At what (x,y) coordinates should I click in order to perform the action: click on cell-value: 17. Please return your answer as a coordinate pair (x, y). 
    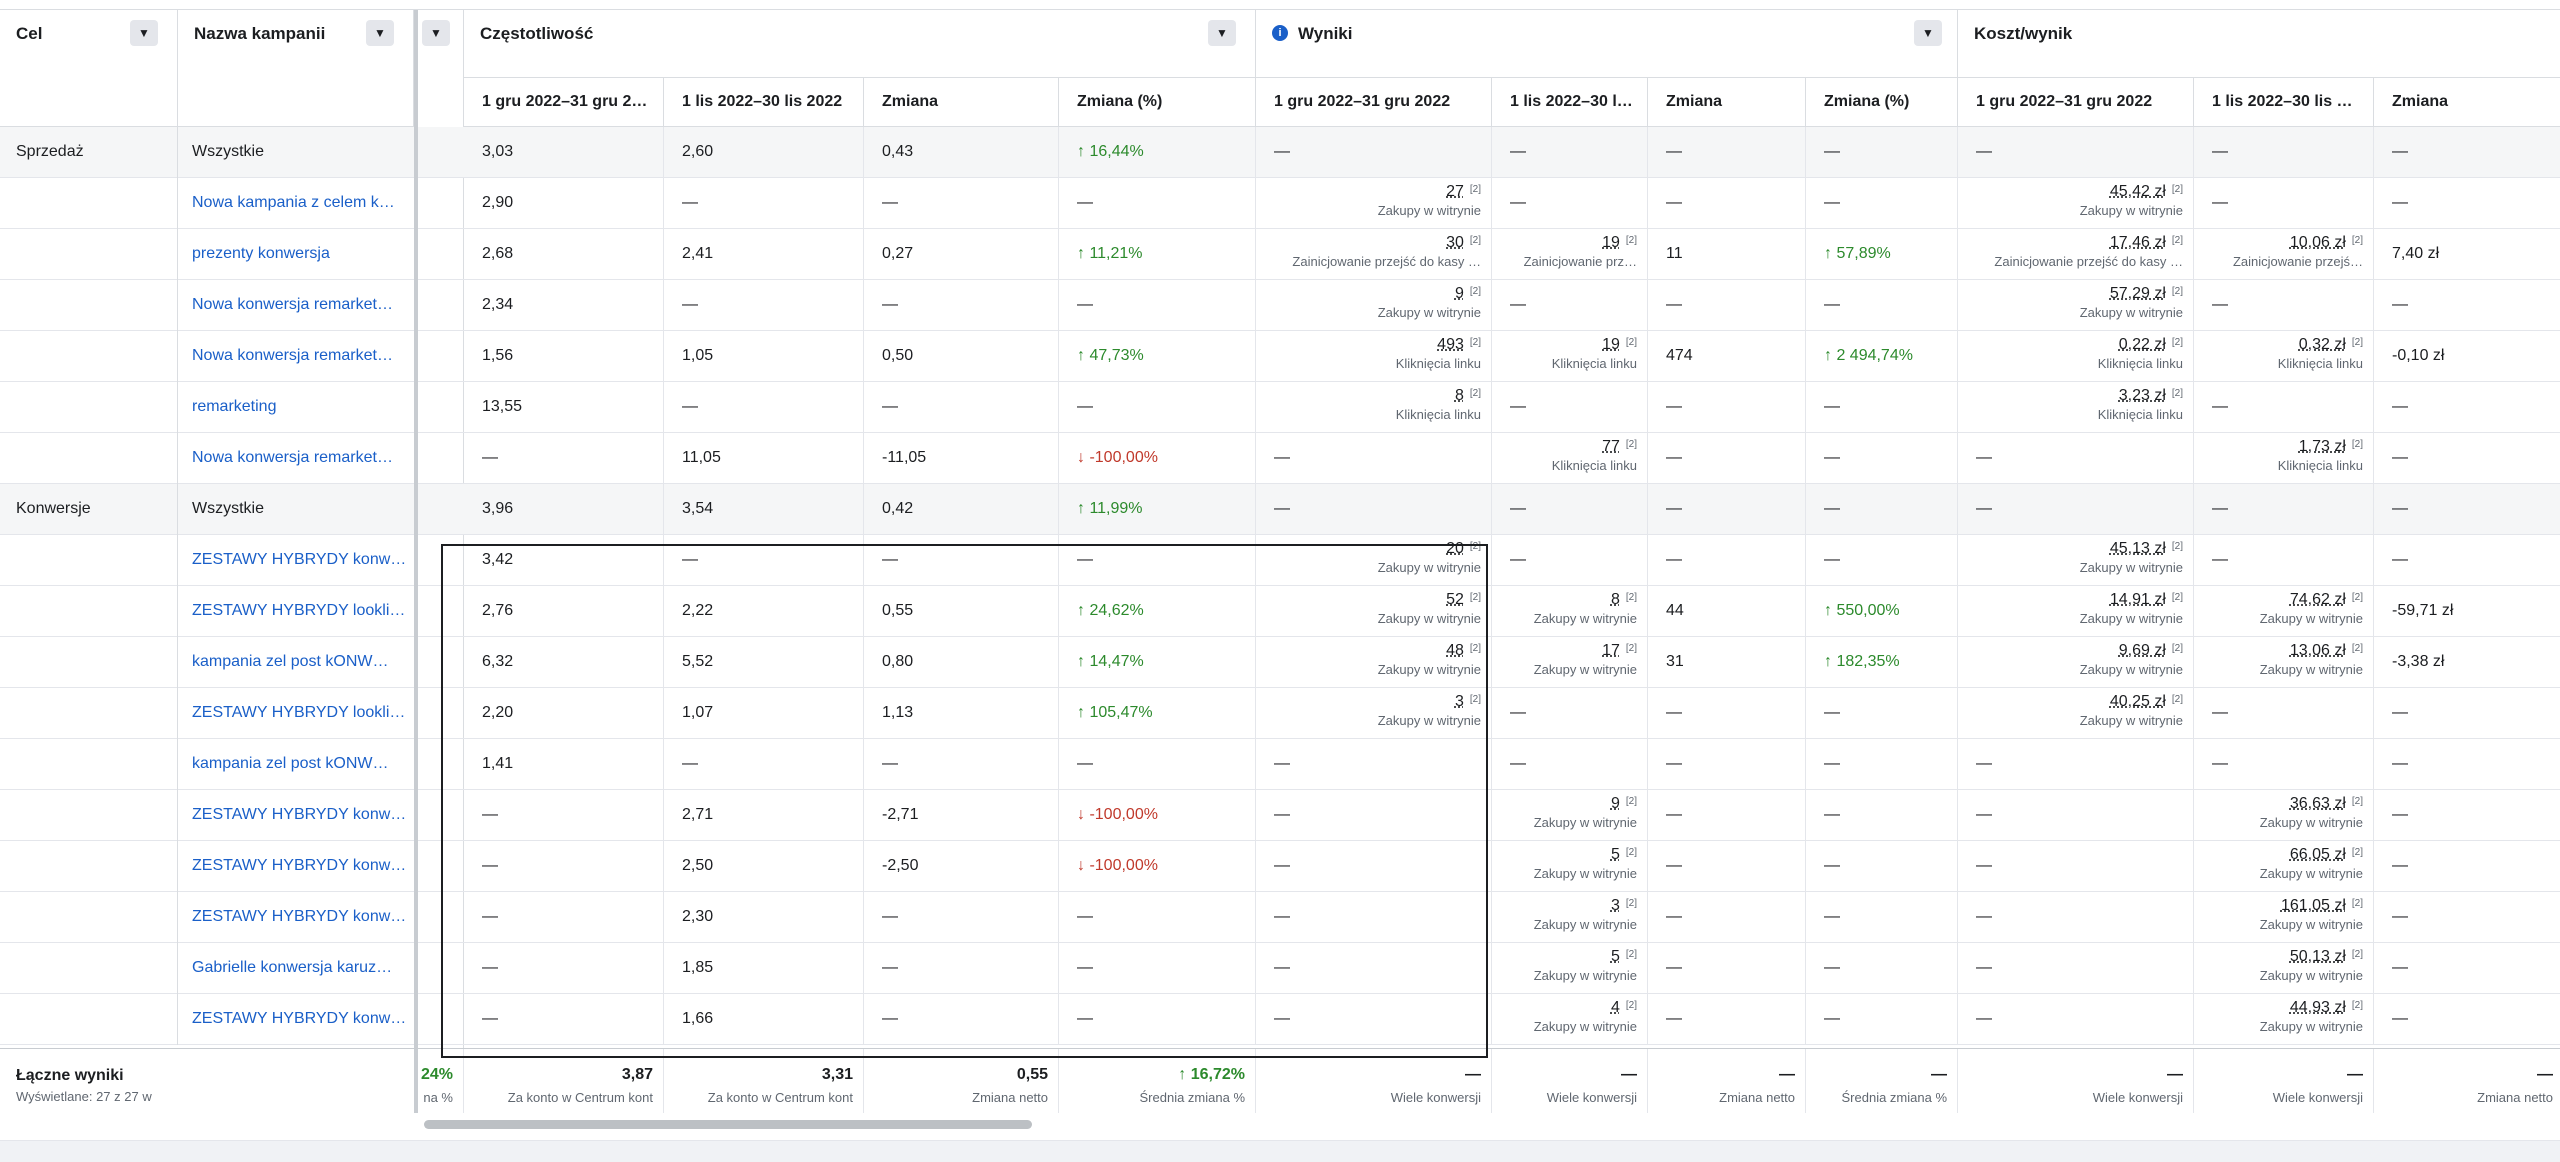
    Looking at the image, I should click on (1611, 650).